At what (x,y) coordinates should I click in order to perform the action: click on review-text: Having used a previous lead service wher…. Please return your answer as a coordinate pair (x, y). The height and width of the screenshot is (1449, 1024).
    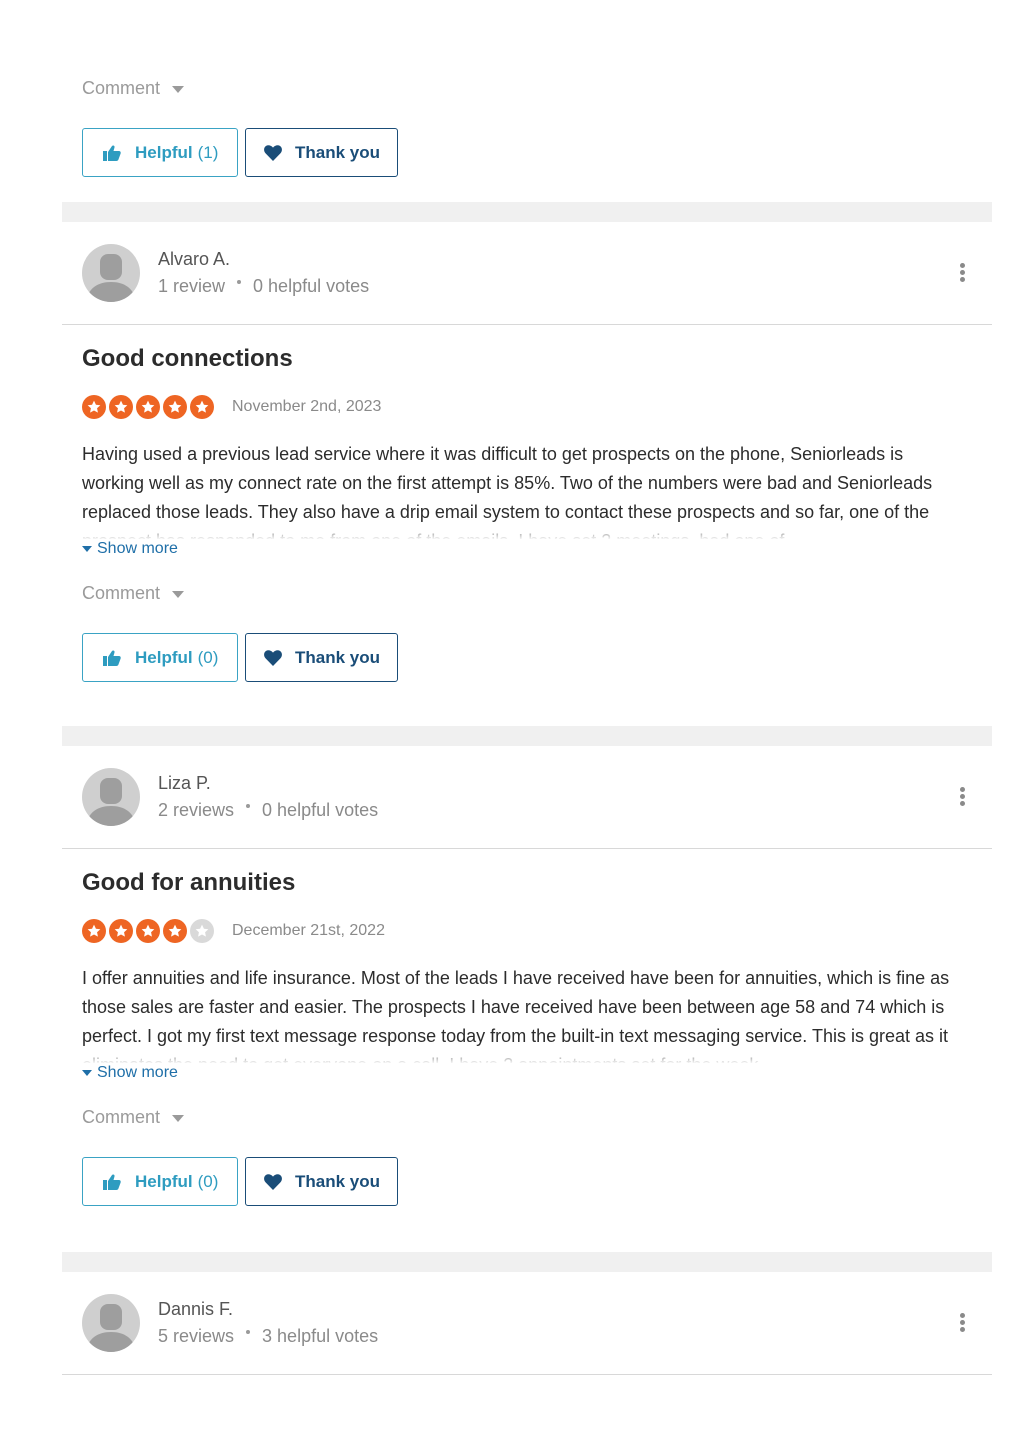
    Looking at the image, I should click on (527, 489).